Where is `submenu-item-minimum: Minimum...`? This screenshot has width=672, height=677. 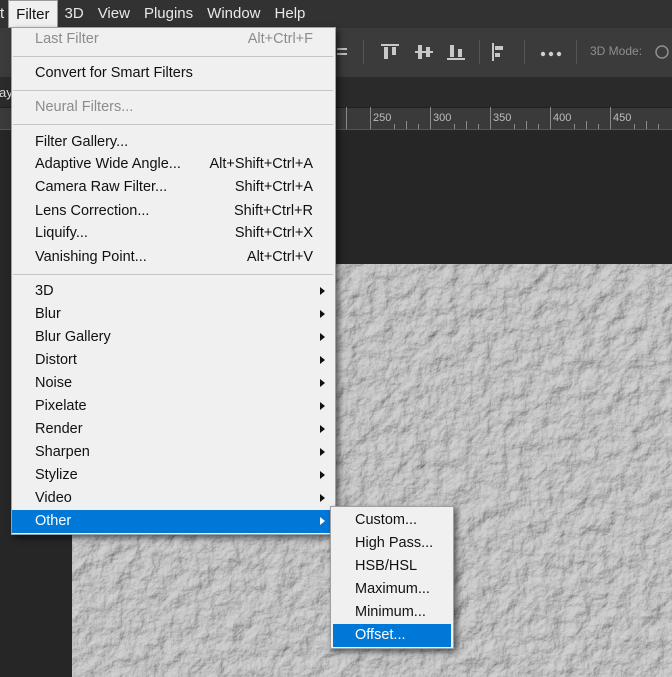
submenu-item-minimum: Minimum... is located at coordinates (392, 612).